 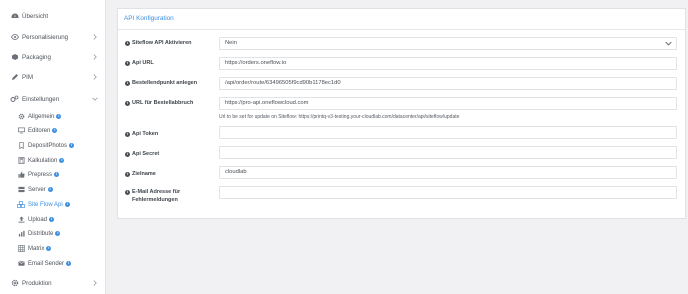 What do you see at coordinates (448, 63) in the screenshot?
I see `api-url-input: https://orders.oneflow.io` at bounding box center [448, 63].